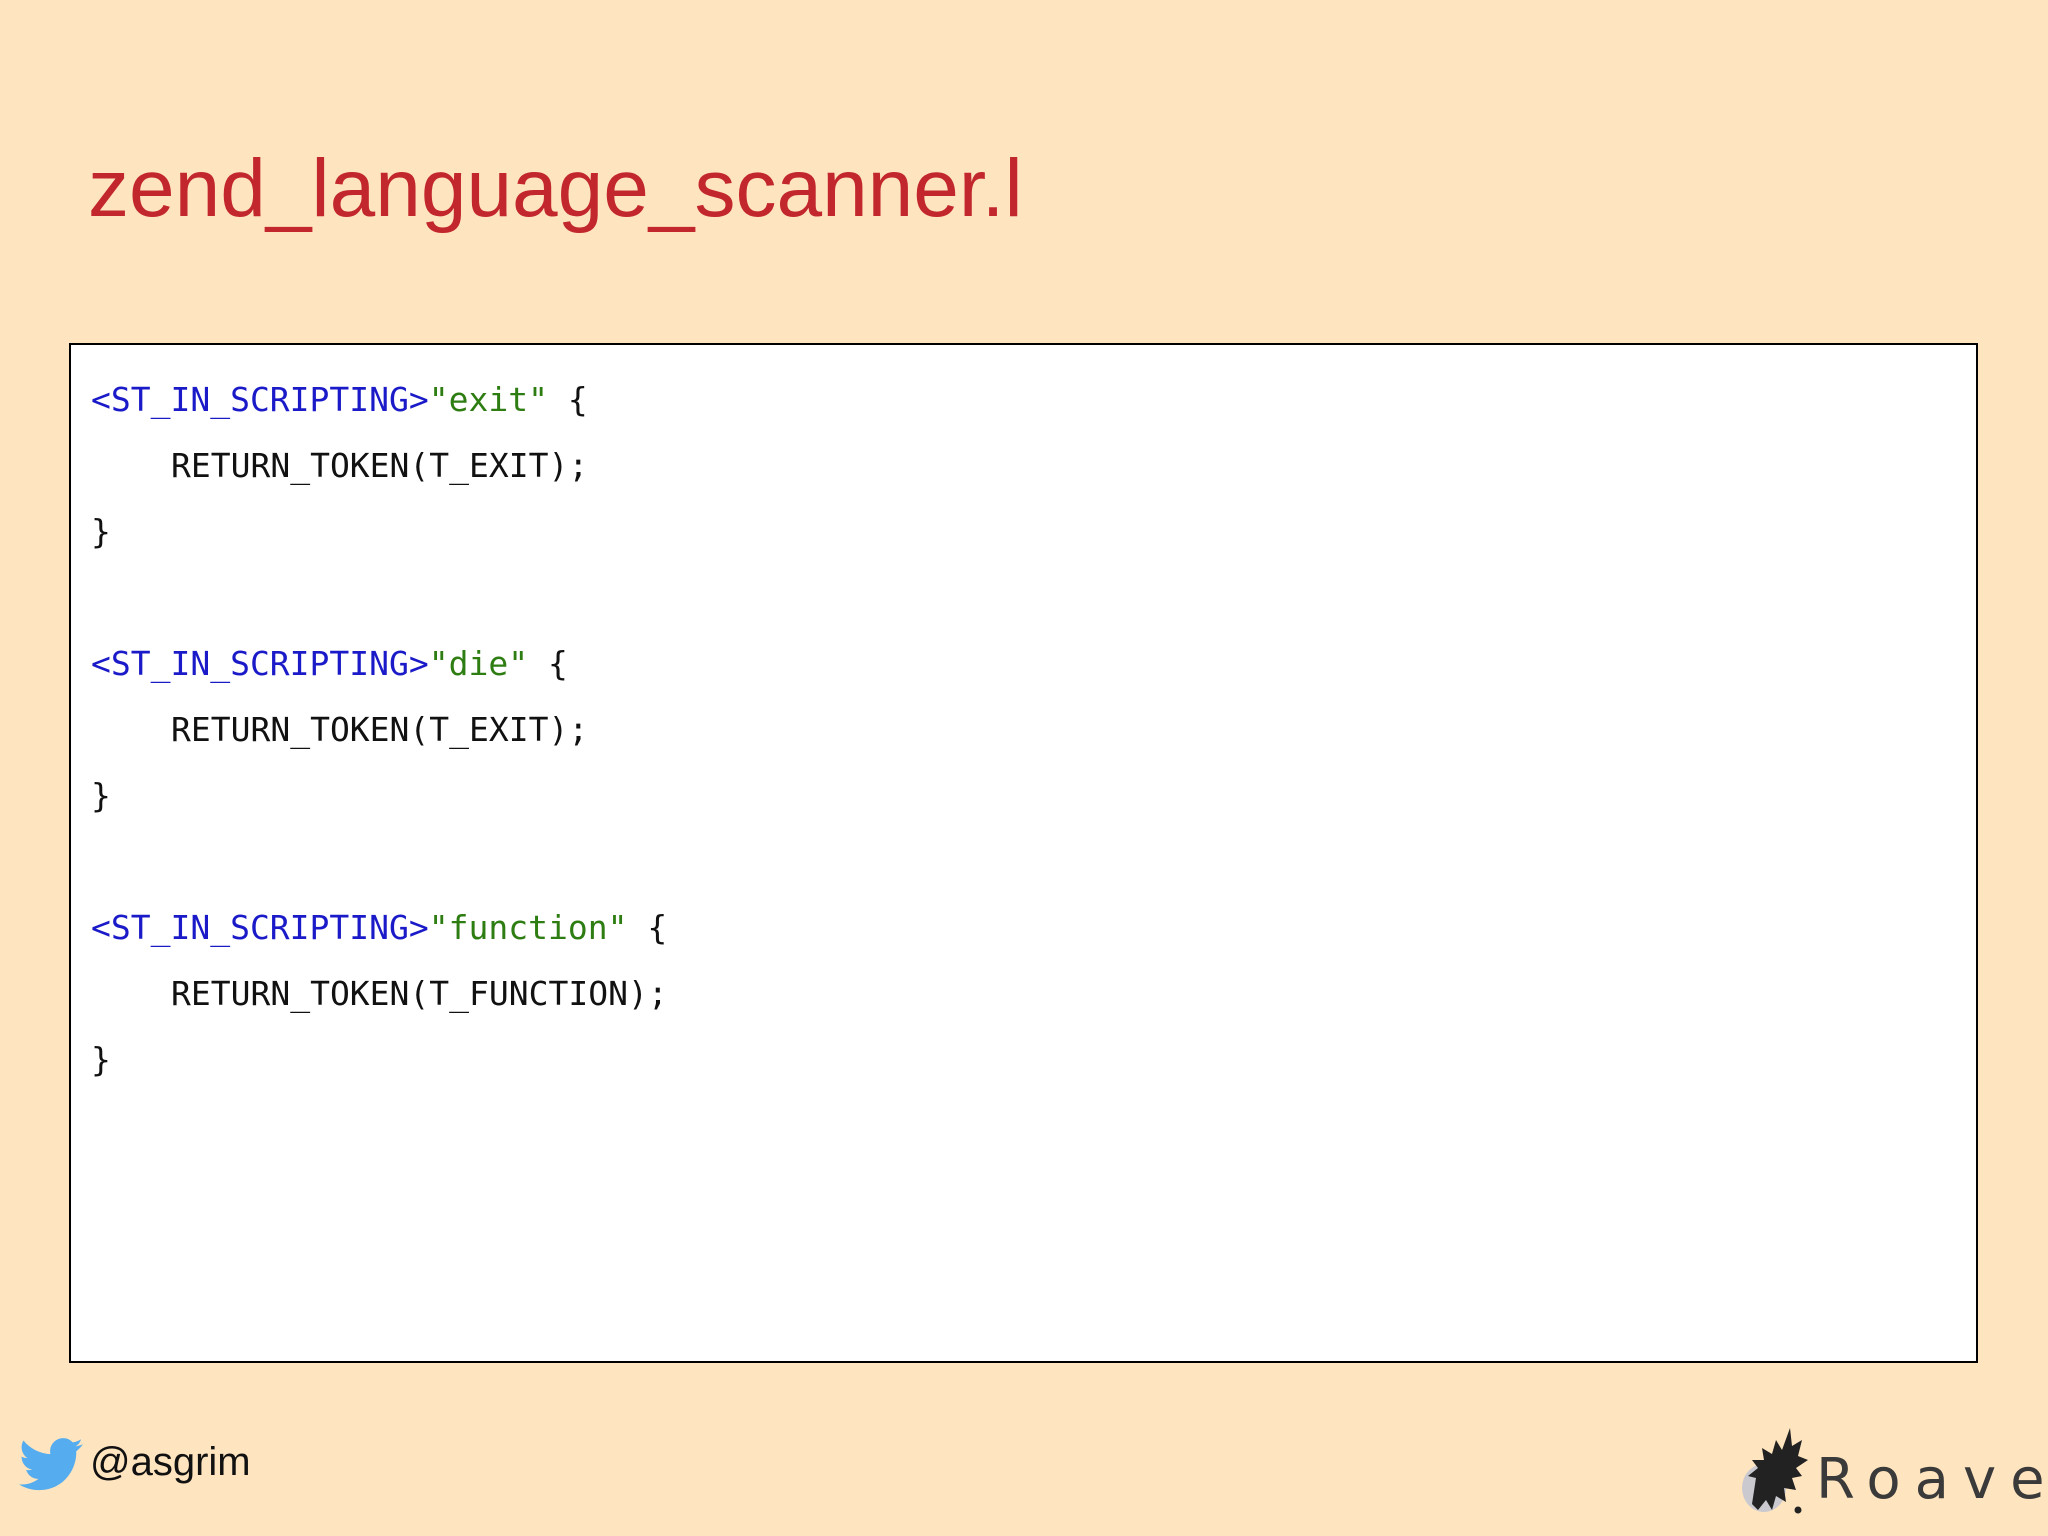 The image size is (2048, 1536). Describe the element at coordinates (478, 663) in the screenshot. I see `code-string-token: "die"` at that location.